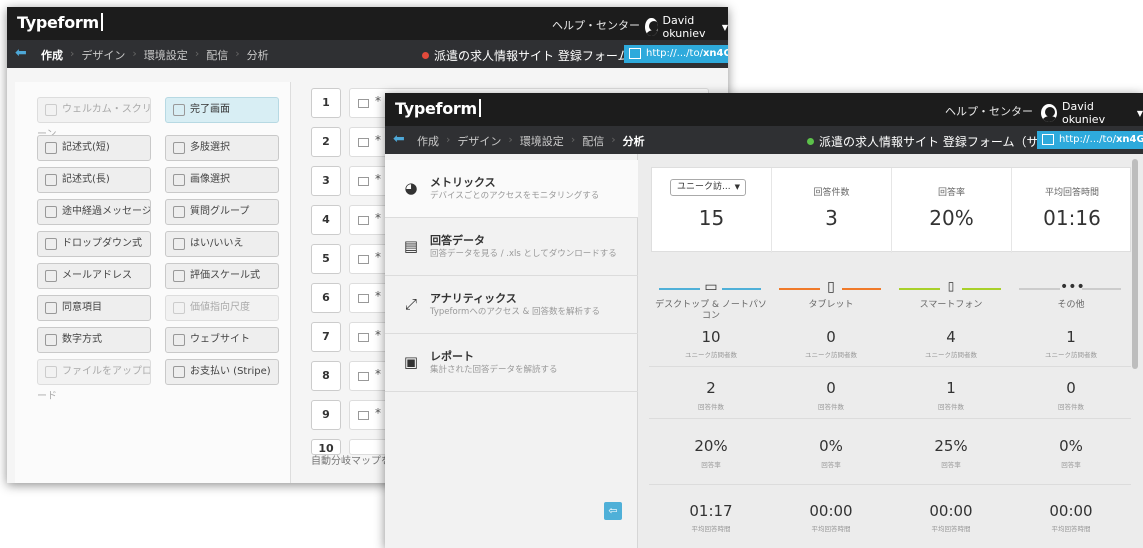  I want to click on avatar, so click(651, 27).